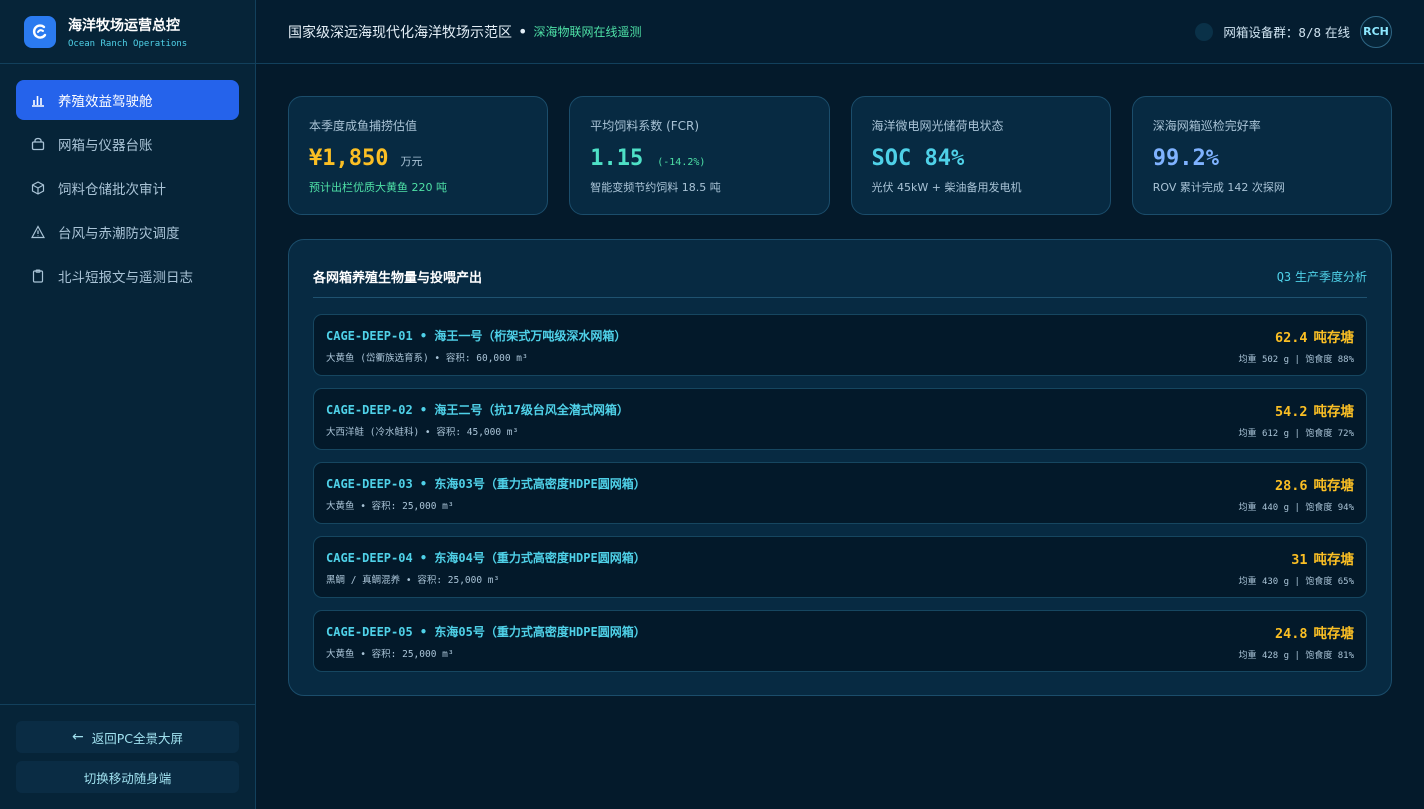 The height and width of the screenshot is (809, 1424). I want to click on cage-stock-value: 31, so click(1299, 559).